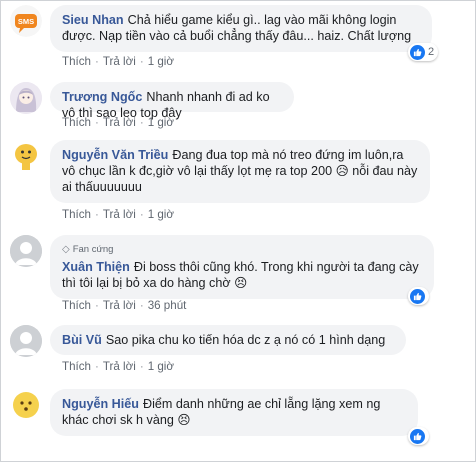 This screenshot has width=476, height=462. I want to click on commenter-name: Nguyễn Văn Triều, so click(115, 155).